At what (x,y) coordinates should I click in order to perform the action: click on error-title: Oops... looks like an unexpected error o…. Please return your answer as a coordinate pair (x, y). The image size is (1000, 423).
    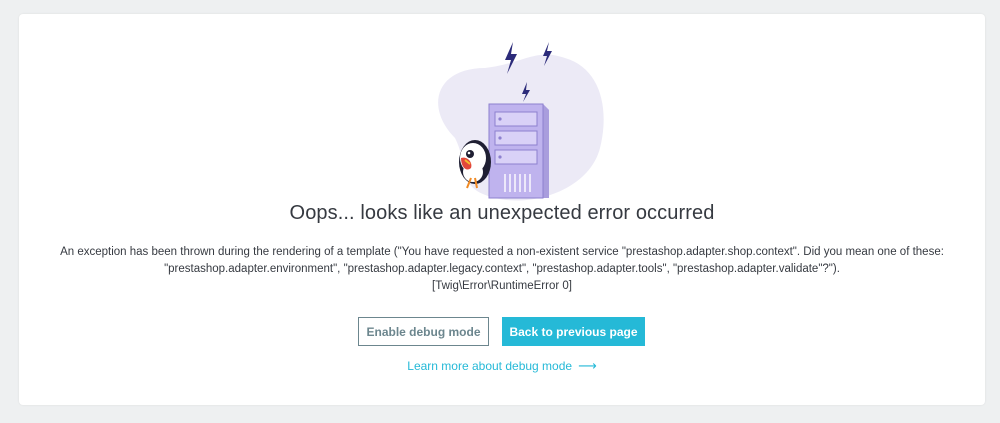
    Looking at the image, I should click on (502, 213).